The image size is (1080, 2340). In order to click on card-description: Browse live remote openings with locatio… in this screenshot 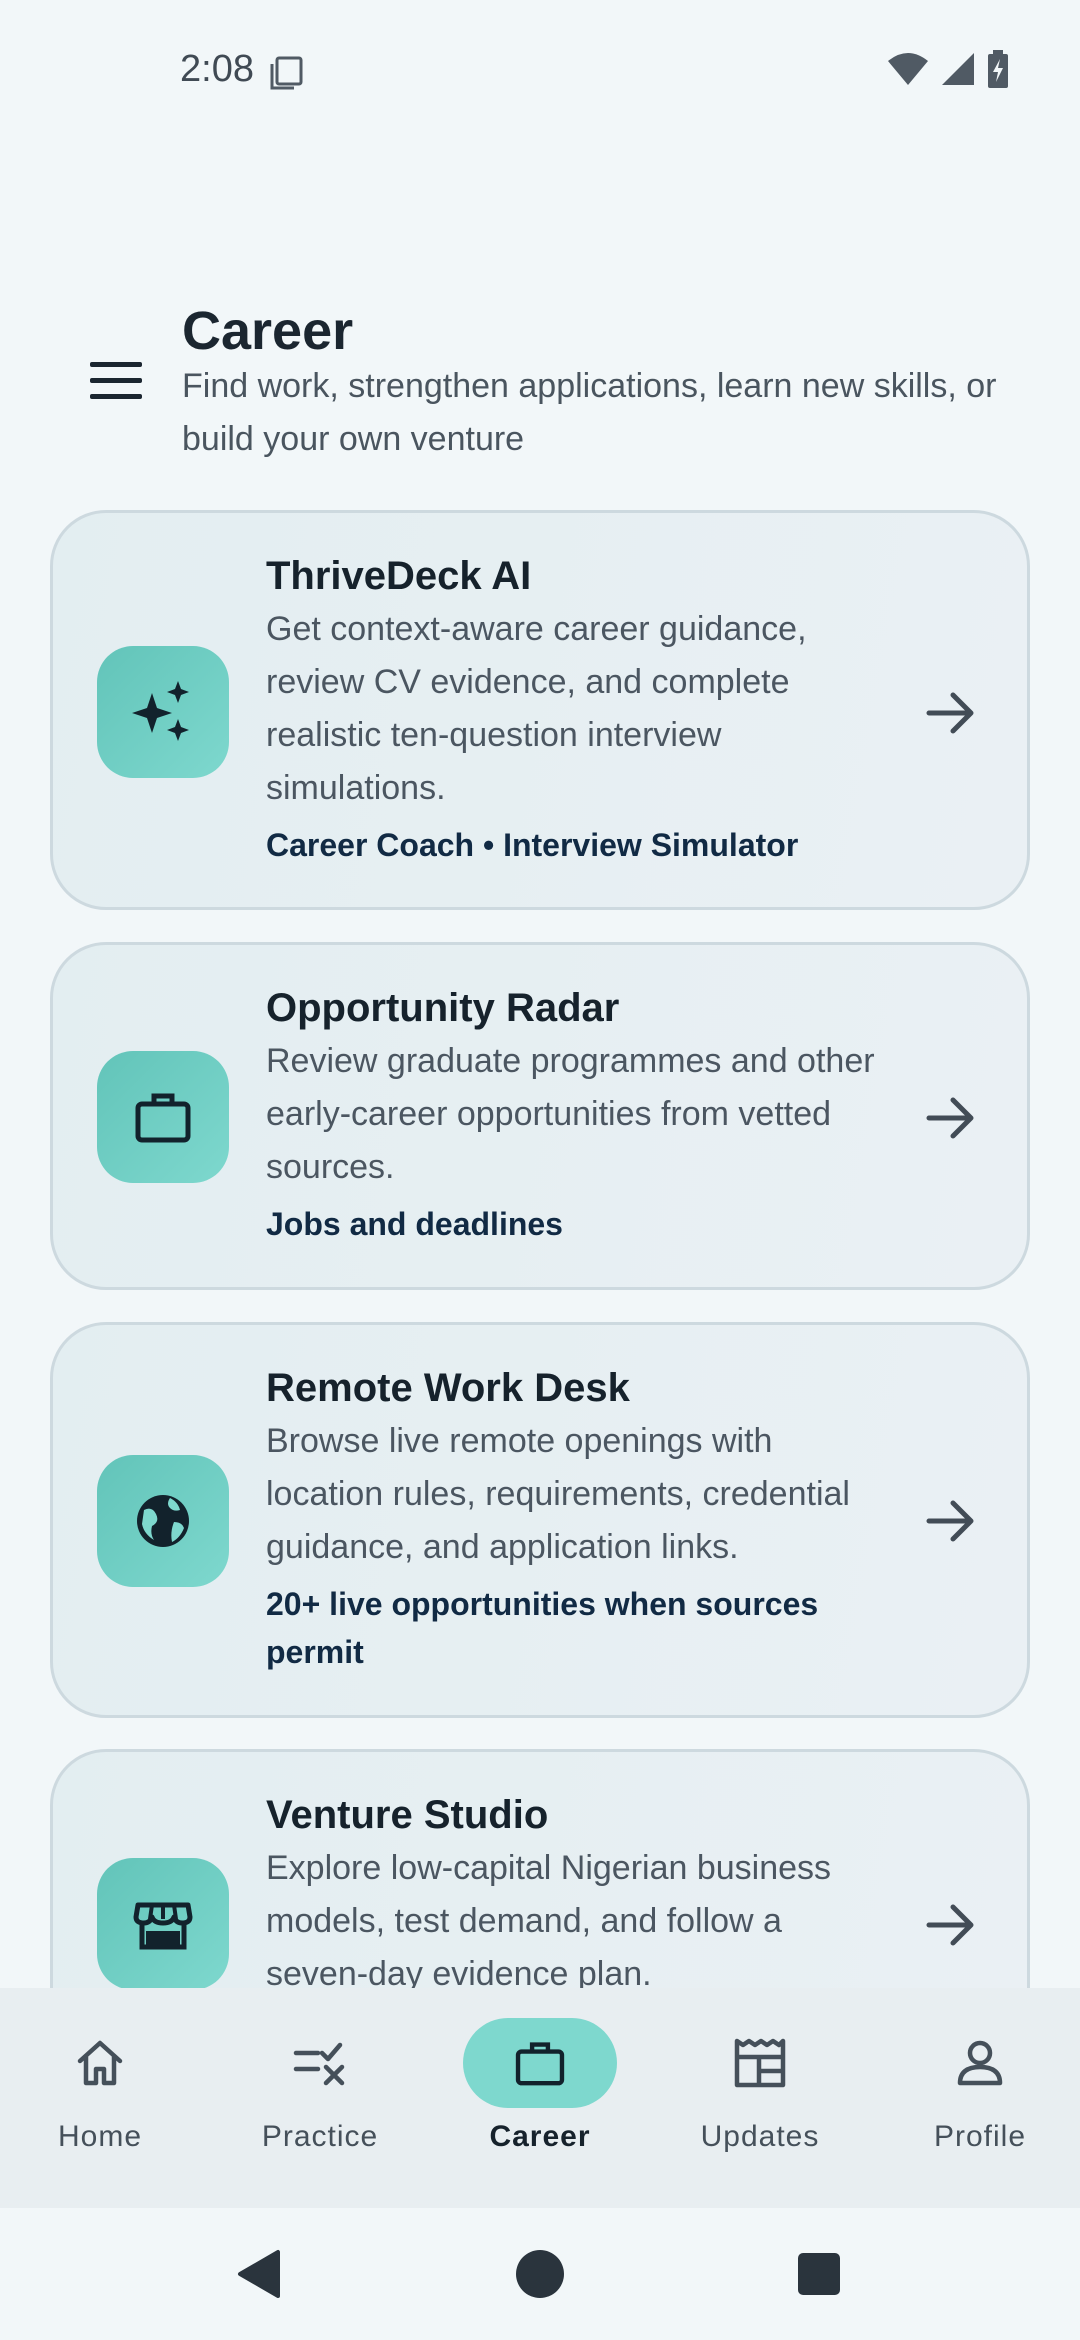, I will do `click(558, 1494)`.